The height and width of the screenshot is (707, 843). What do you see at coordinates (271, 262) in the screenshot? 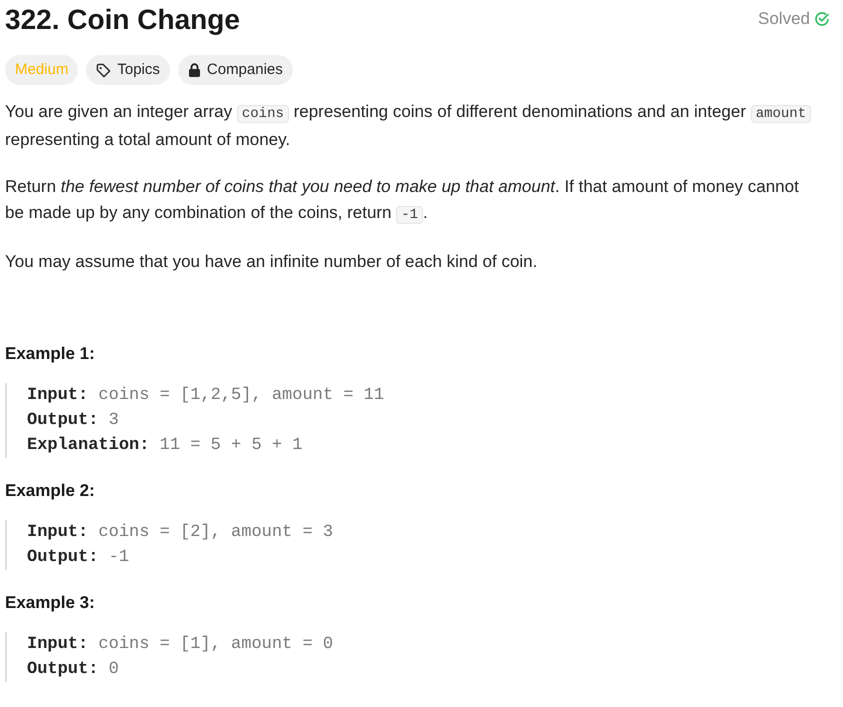
I see `description-paragraph: You may assume that you have an infinite number of each kind of coin.` at bounding box center [271, 262].